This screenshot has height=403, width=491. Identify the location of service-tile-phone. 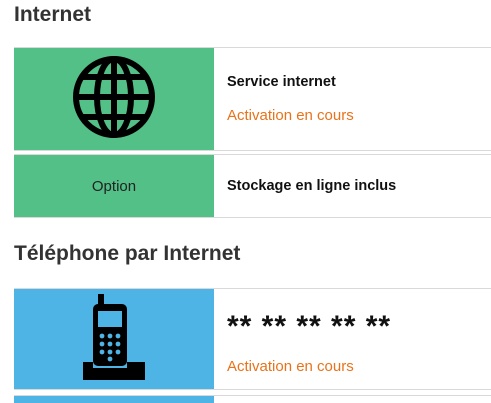
(114, 339).